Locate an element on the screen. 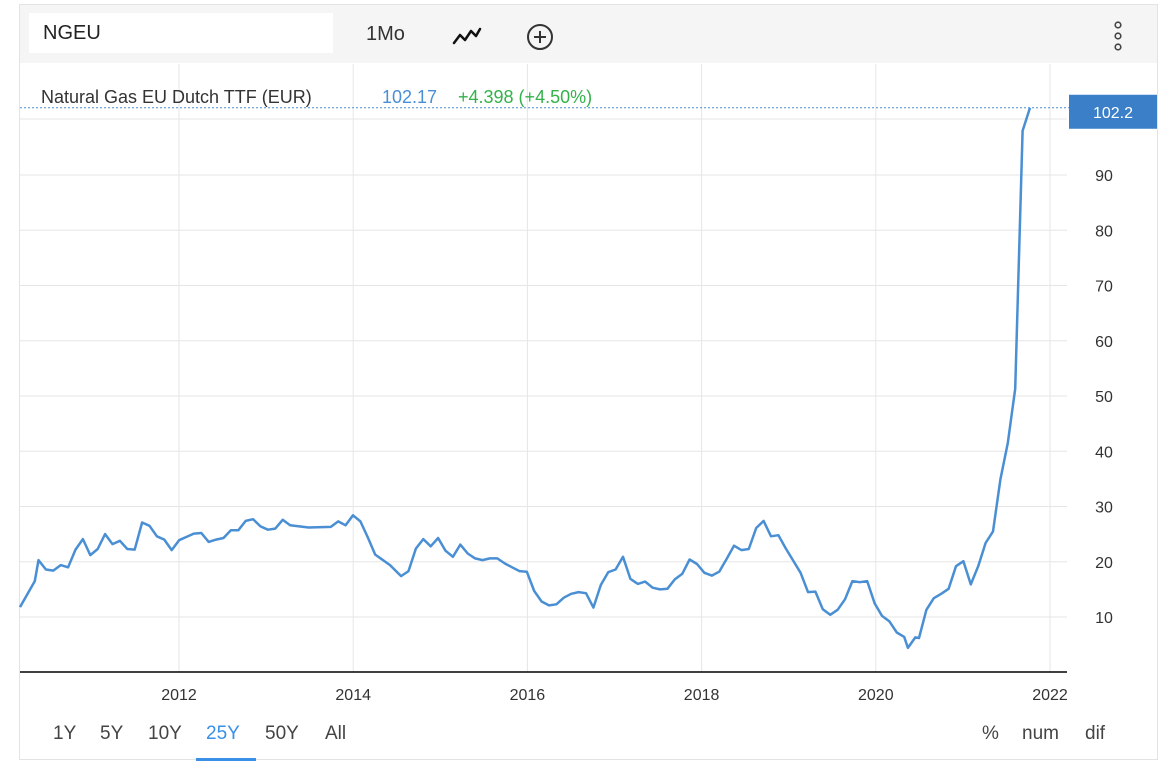 The width and height of the screenshot is (1169, 769). range-button-50y: 50Y is located at coordinates (282, 734).